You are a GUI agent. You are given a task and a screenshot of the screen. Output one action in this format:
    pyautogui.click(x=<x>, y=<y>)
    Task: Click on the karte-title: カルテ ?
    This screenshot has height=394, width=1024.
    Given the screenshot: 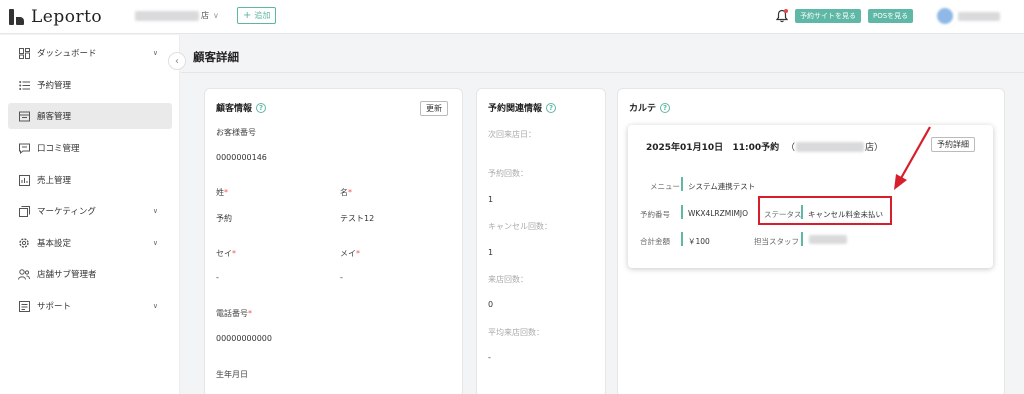 What is the action you would take?
    pyautogui.click(x=650, y=107)
    